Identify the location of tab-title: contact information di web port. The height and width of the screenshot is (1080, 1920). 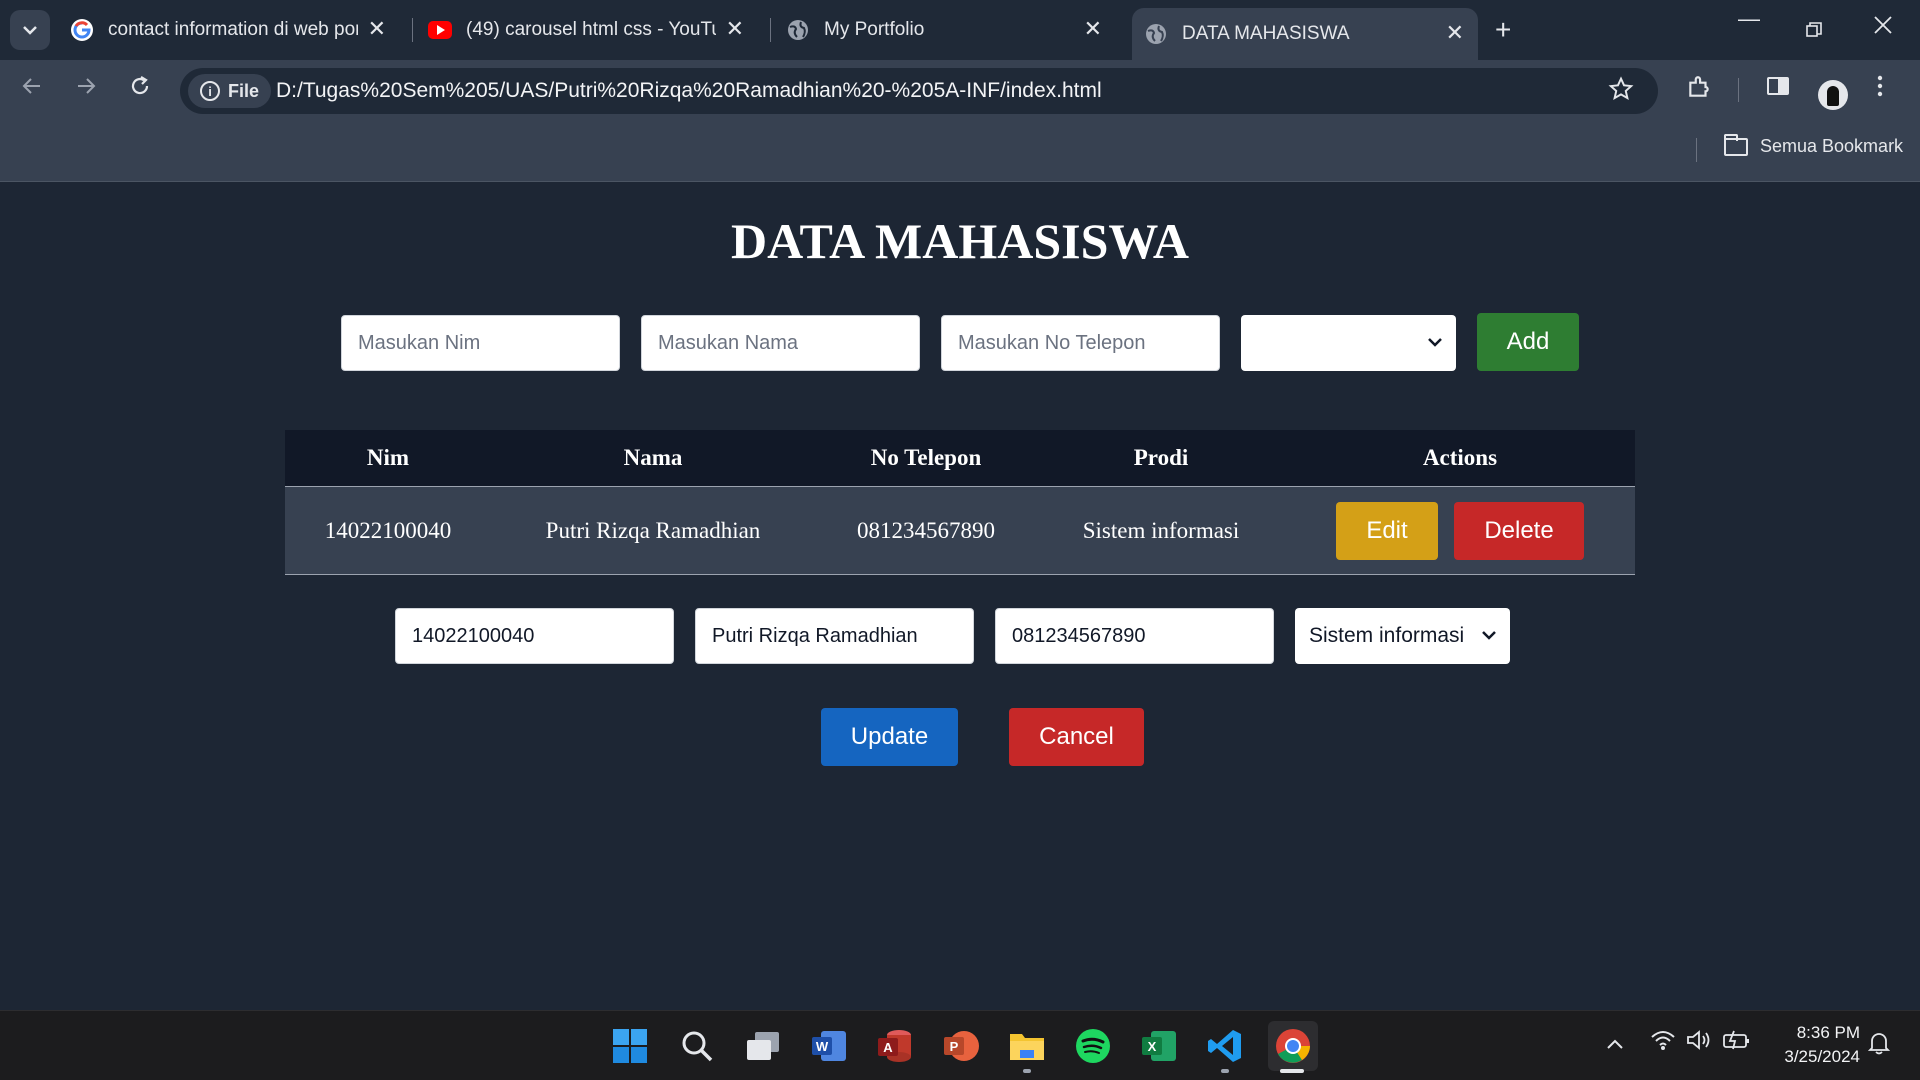
(233, 29).